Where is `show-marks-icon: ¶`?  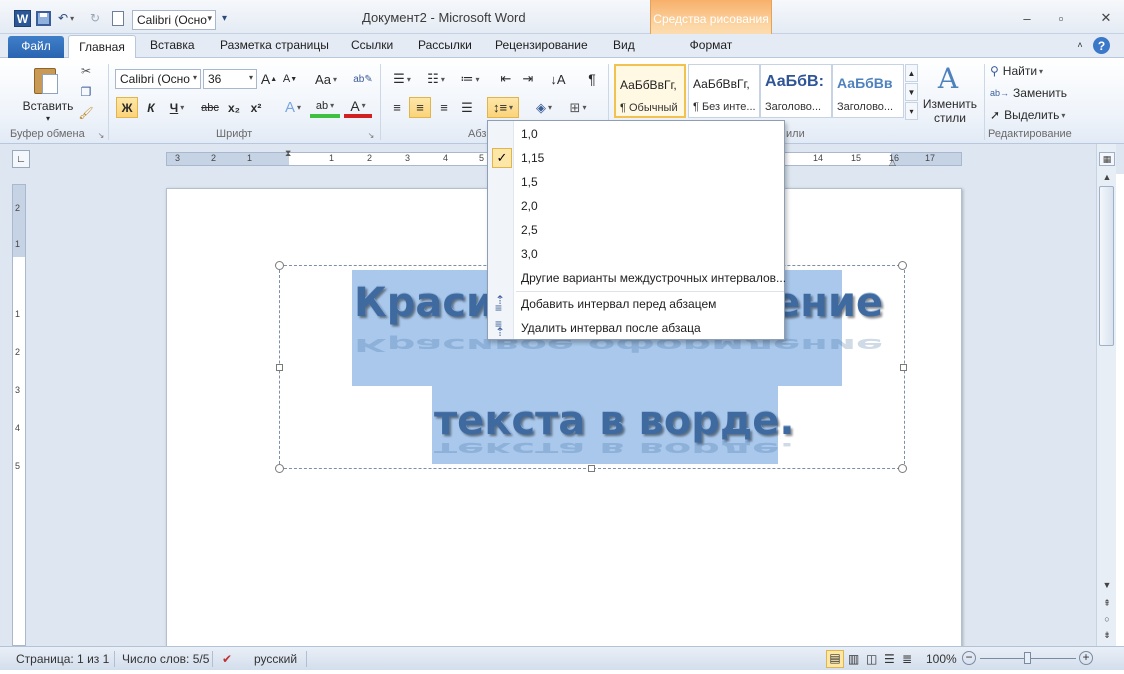 show-marks-icon: ¶ is located at coordinates (592, 79).